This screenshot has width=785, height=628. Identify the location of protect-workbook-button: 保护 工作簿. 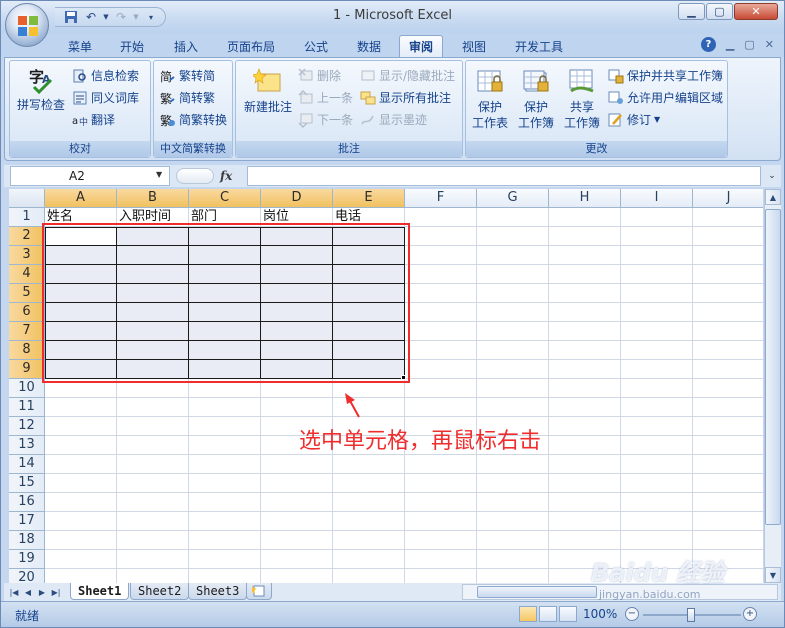
(536, 99).